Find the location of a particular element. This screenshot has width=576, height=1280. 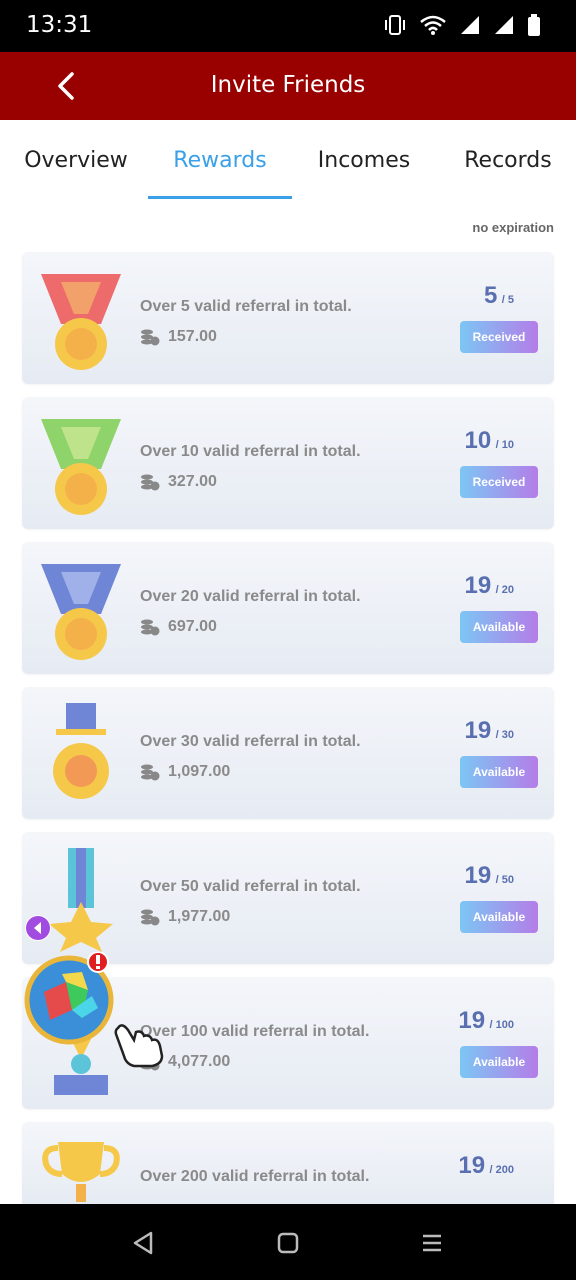

tab-rewards: Rewards is located at coordinates (220, 160).